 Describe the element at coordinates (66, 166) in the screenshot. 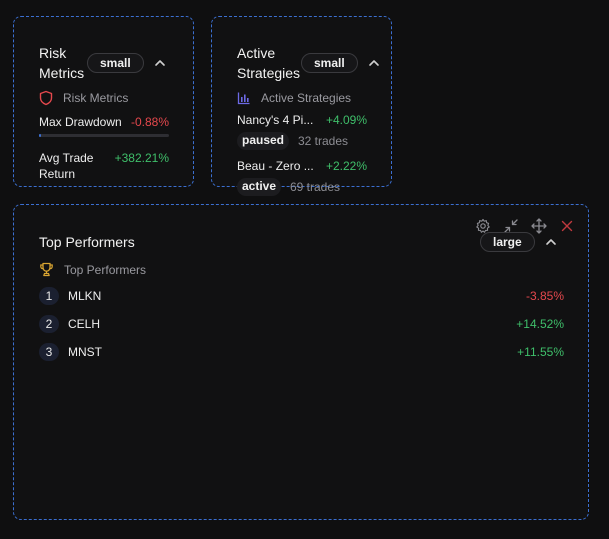

I see `metric-label: Avg Trade Return` at that location.